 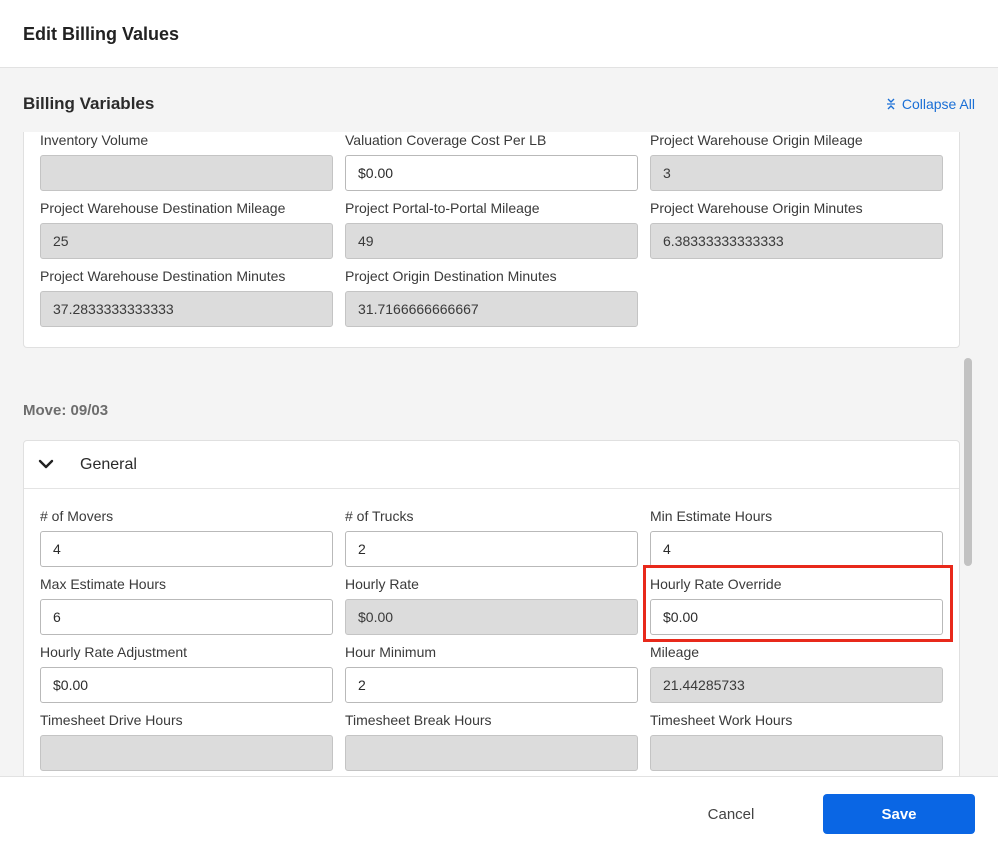 I want to click on valuation-coverage-cost-input, so click(x=491, y=173).